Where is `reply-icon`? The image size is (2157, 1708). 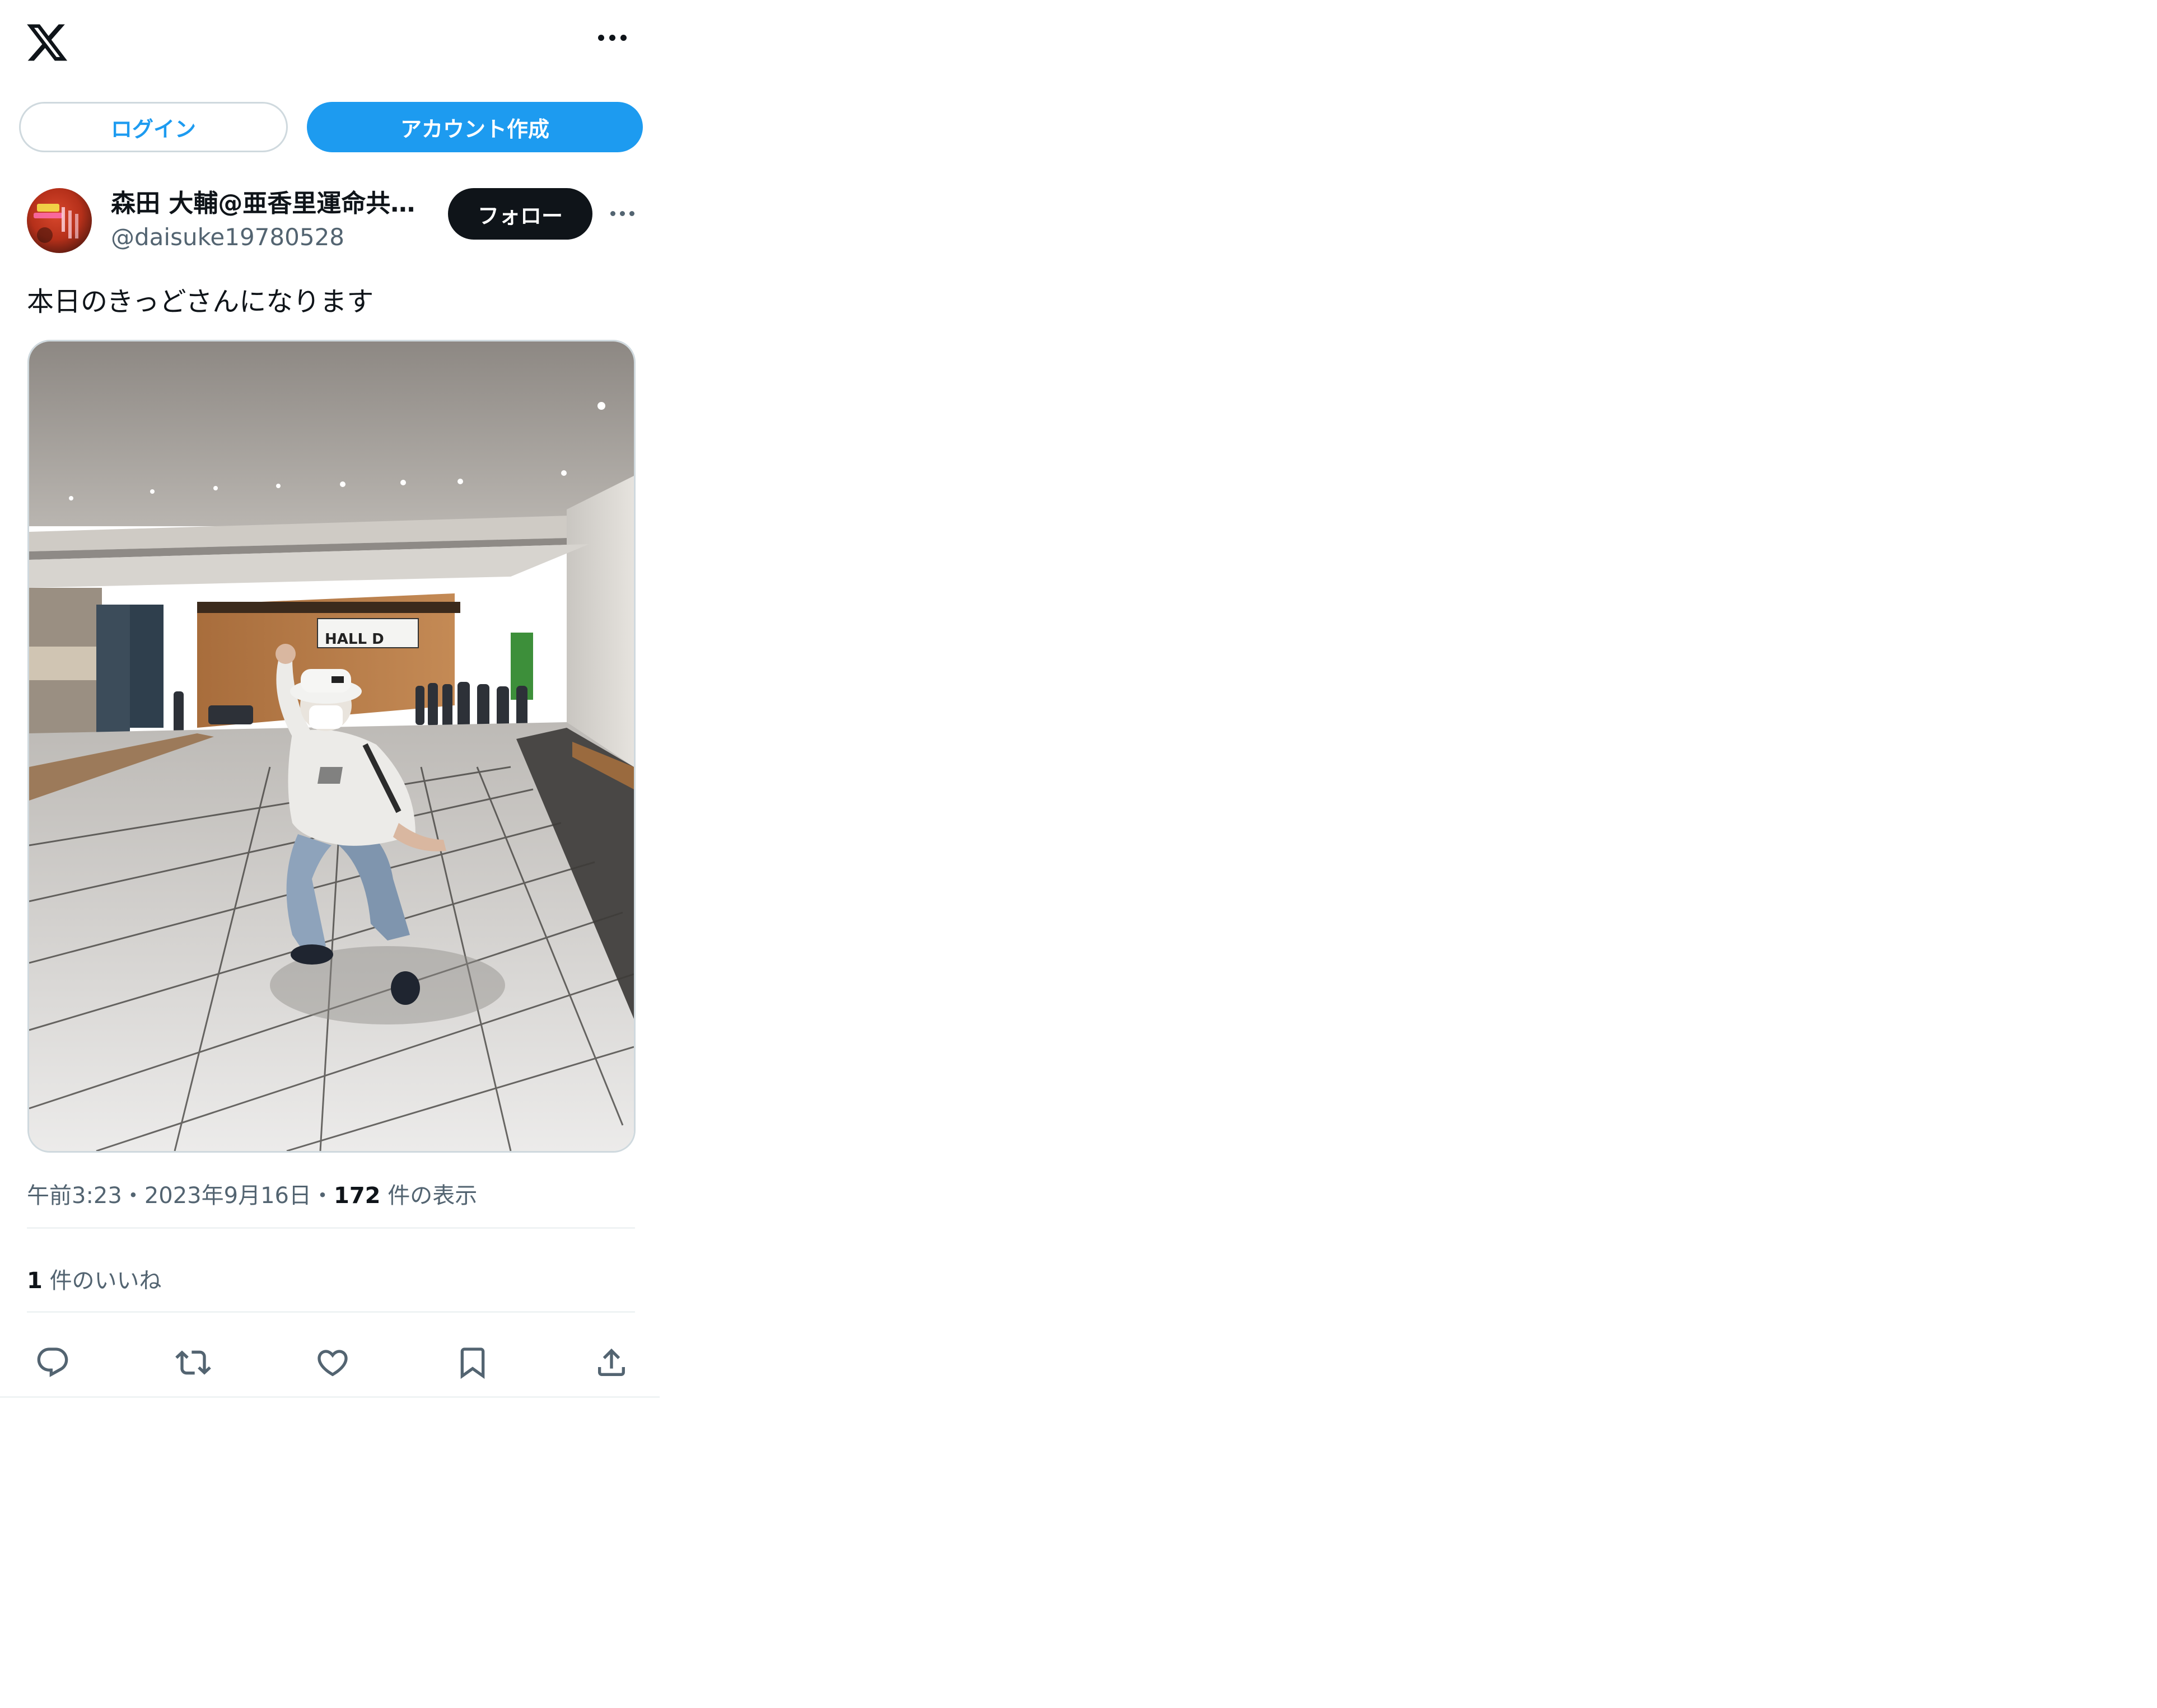 reply-icon is located at coordinates (52, 1362).